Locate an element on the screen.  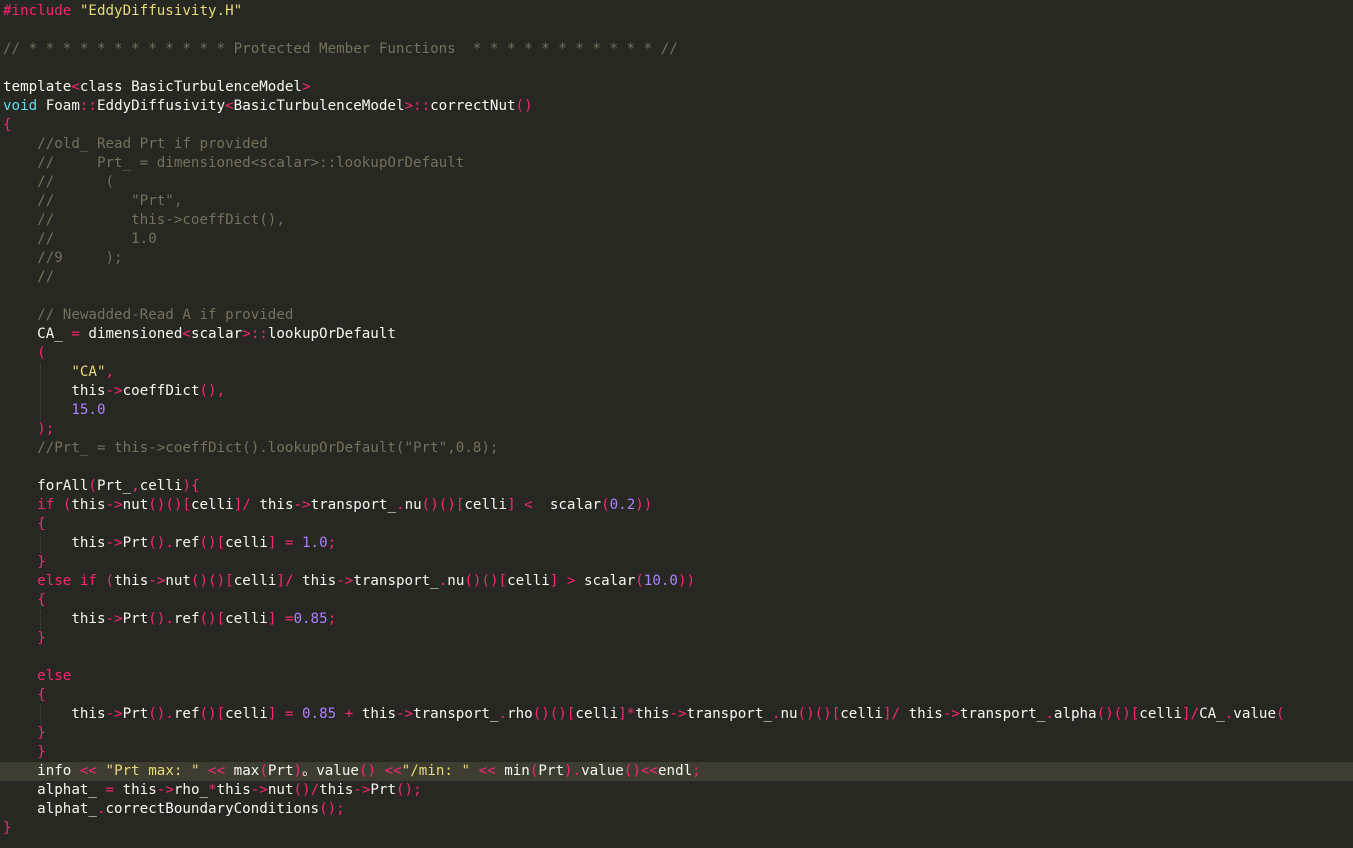
code-token: ref is located at coordinates (186, 543).